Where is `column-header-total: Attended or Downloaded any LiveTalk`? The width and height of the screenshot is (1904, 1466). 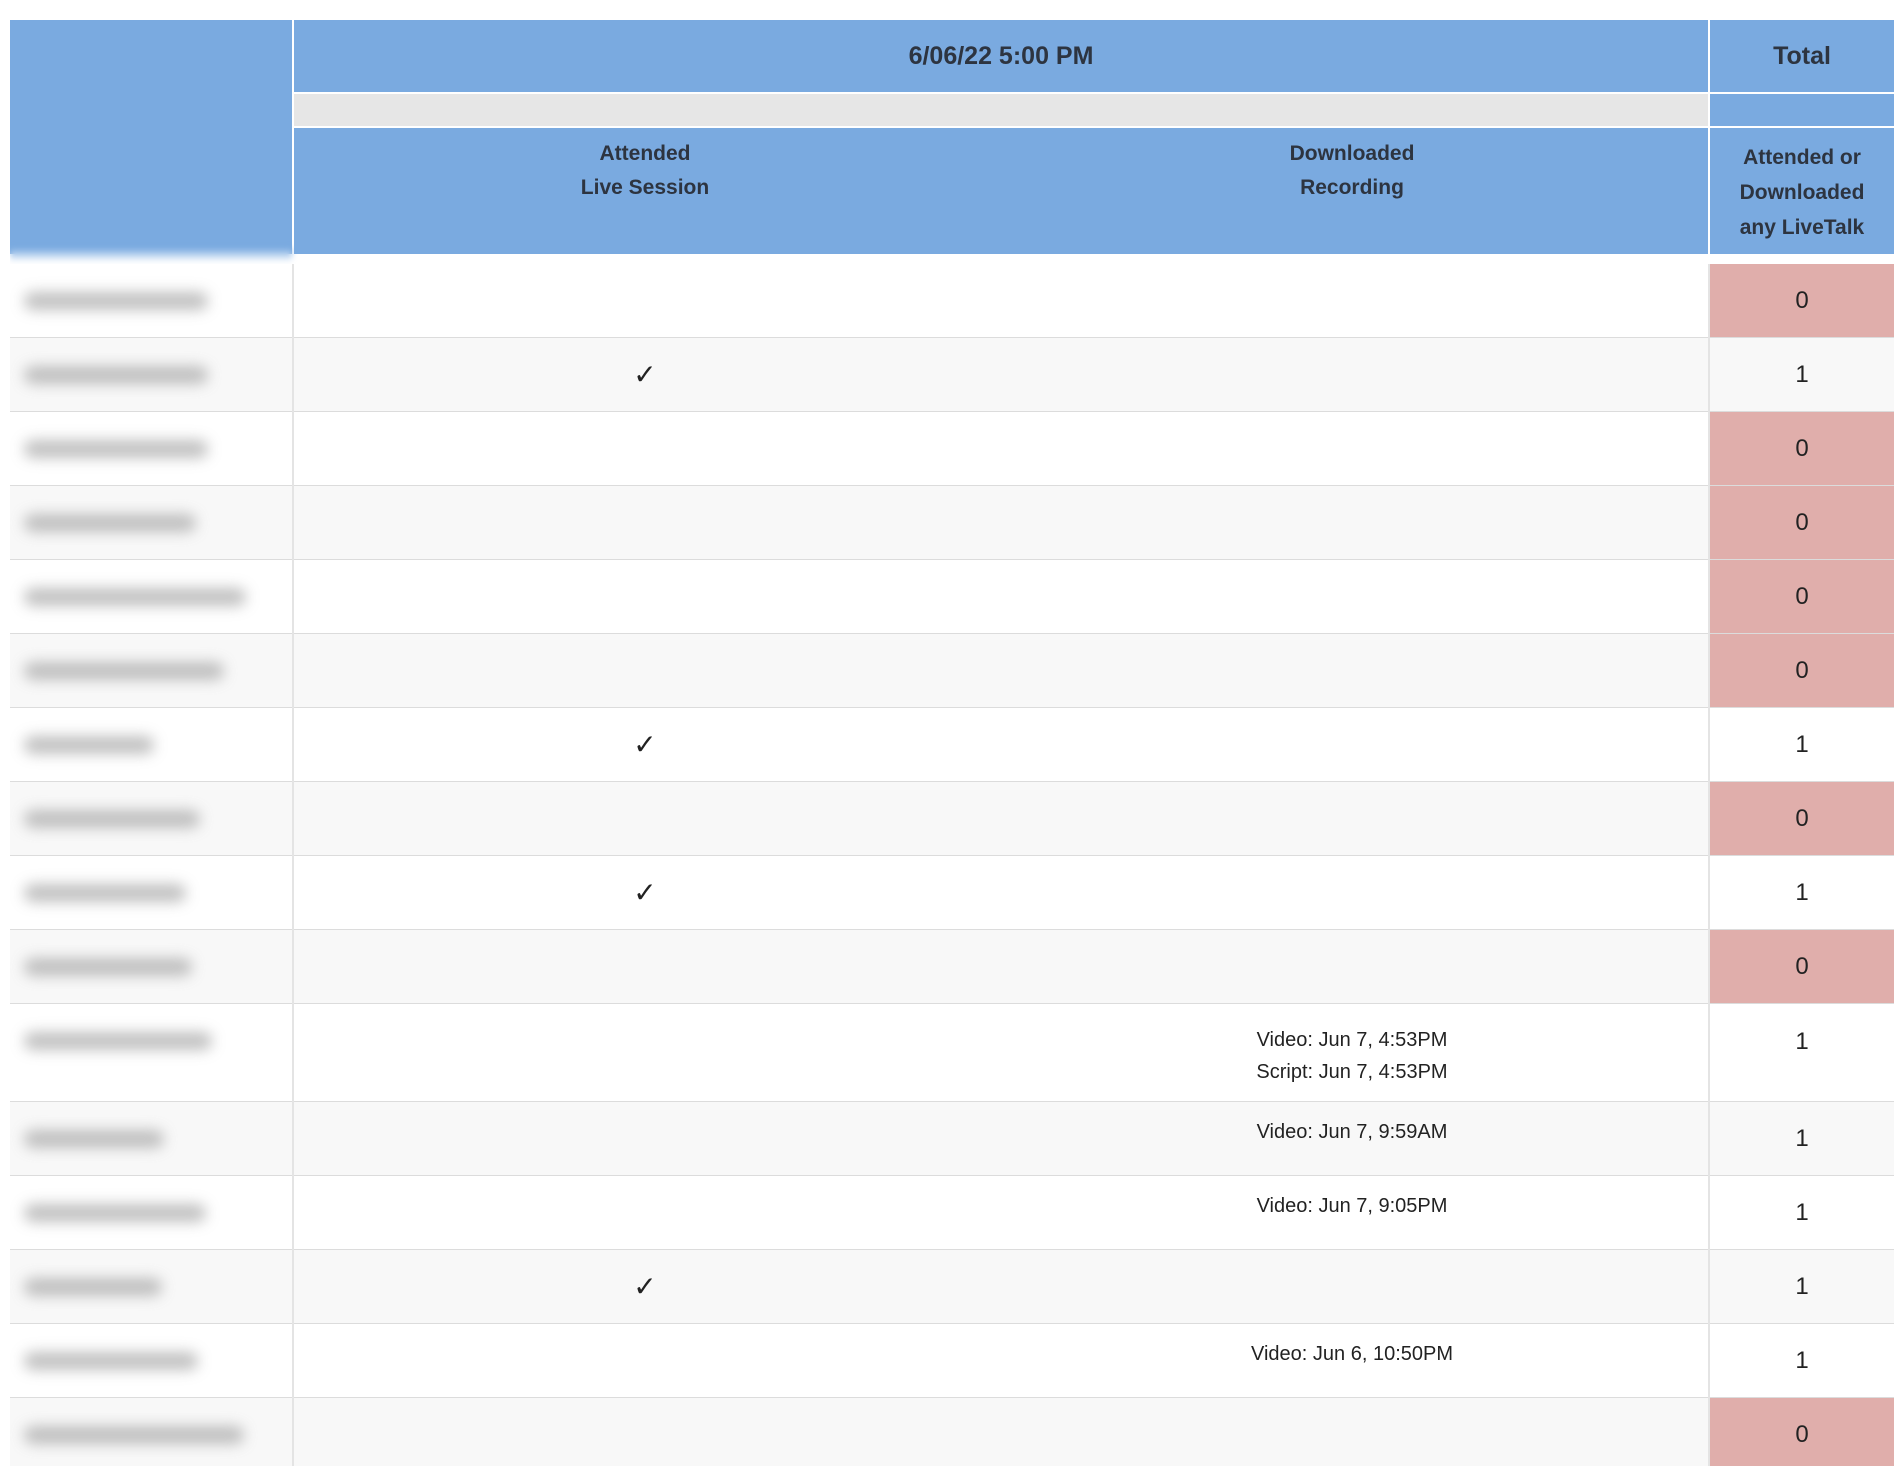
column-header-total: Attended or Downloaded any LiveTalk is located at coordinates (1802, 192).